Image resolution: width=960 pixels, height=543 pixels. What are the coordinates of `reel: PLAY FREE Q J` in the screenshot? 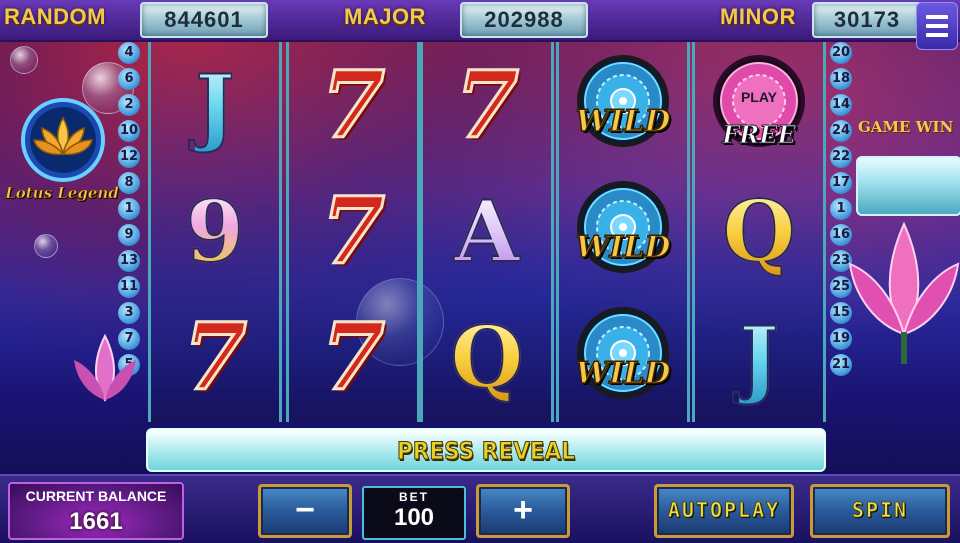 It's located at (759, 232).